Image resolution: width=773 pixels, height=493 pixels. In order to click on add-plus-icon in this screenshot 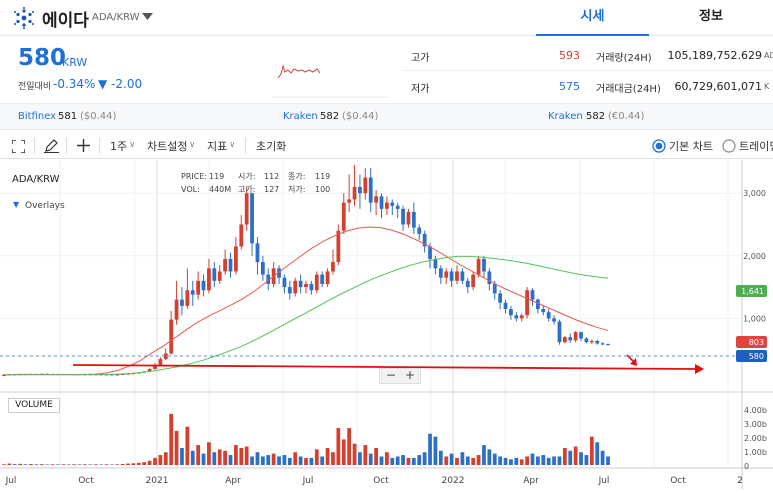, I will do `click(83, 145)`.